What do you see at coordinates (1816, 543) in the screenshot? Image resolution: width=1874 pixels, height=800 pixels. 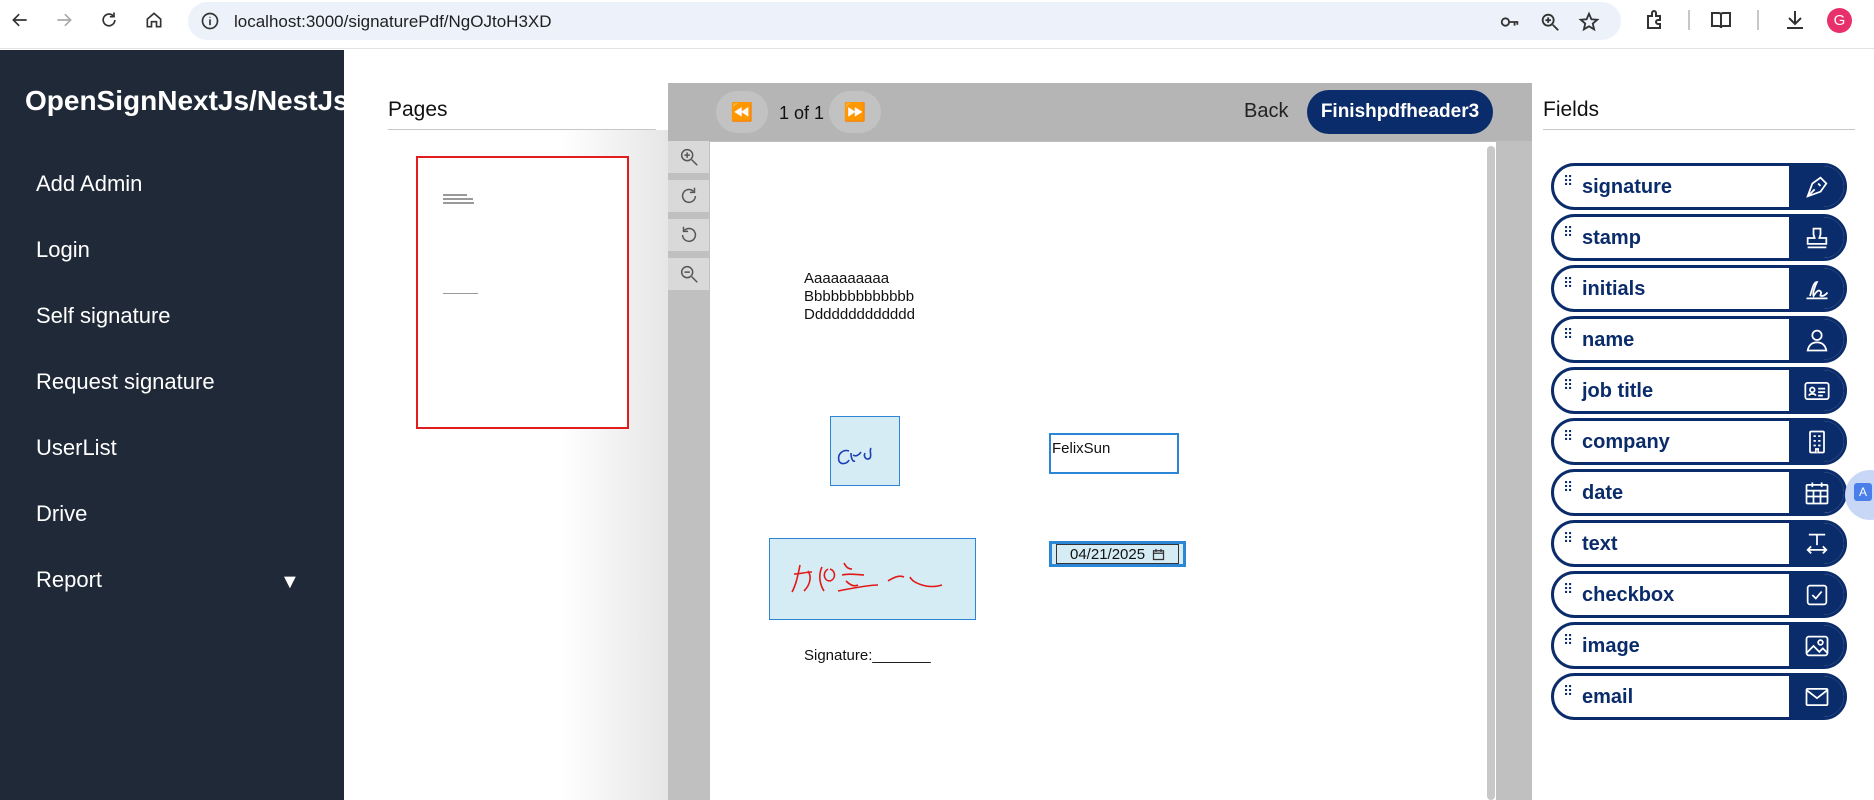 I see `text-cursor-icon` at bounding box center [1816, 543].